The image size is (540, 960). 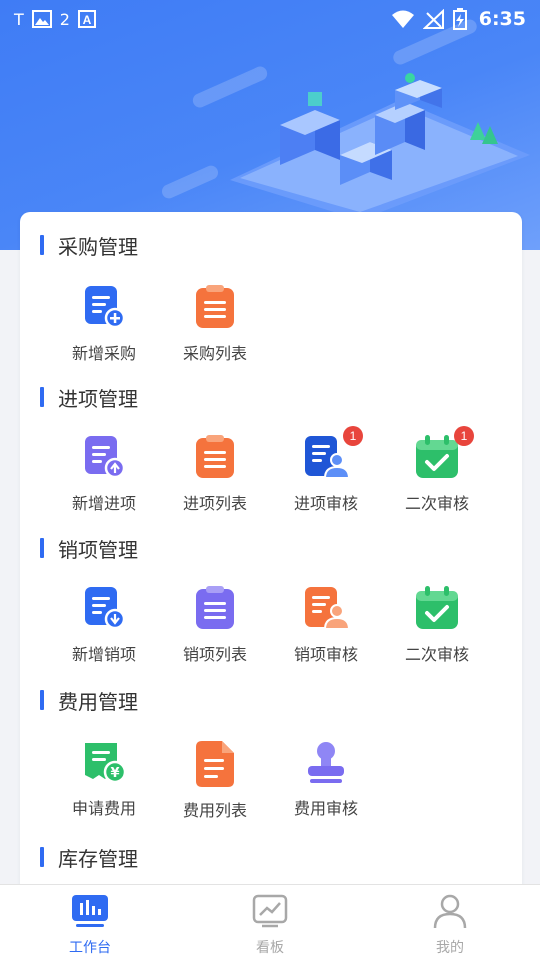 I want to click on menu-item-new-purchase: 新增采购, so click(x=104, y=324).